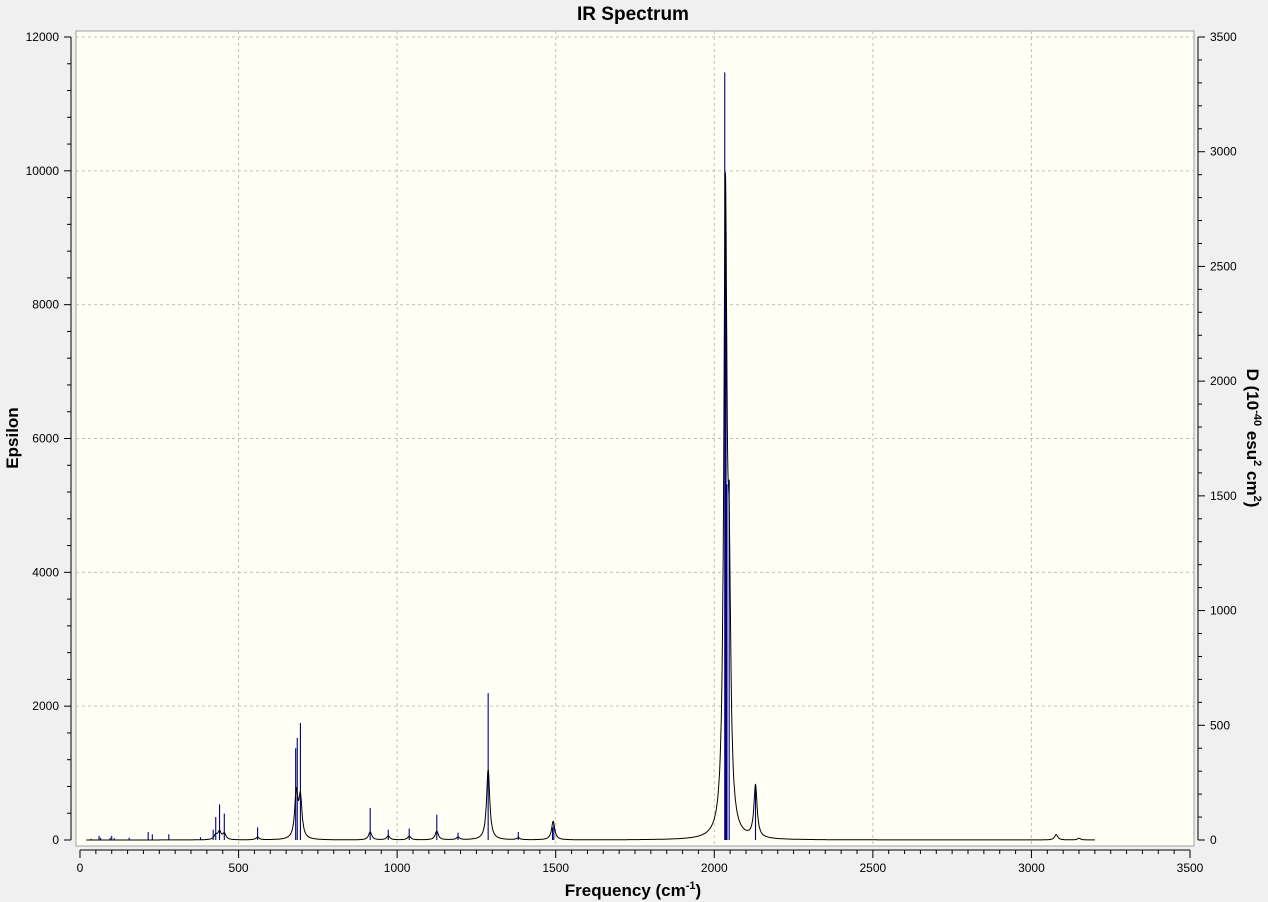 This screenshot has width=1268, height=902. I want to click on x-axis-label: Frequency (cm-1), so click(633, 890).